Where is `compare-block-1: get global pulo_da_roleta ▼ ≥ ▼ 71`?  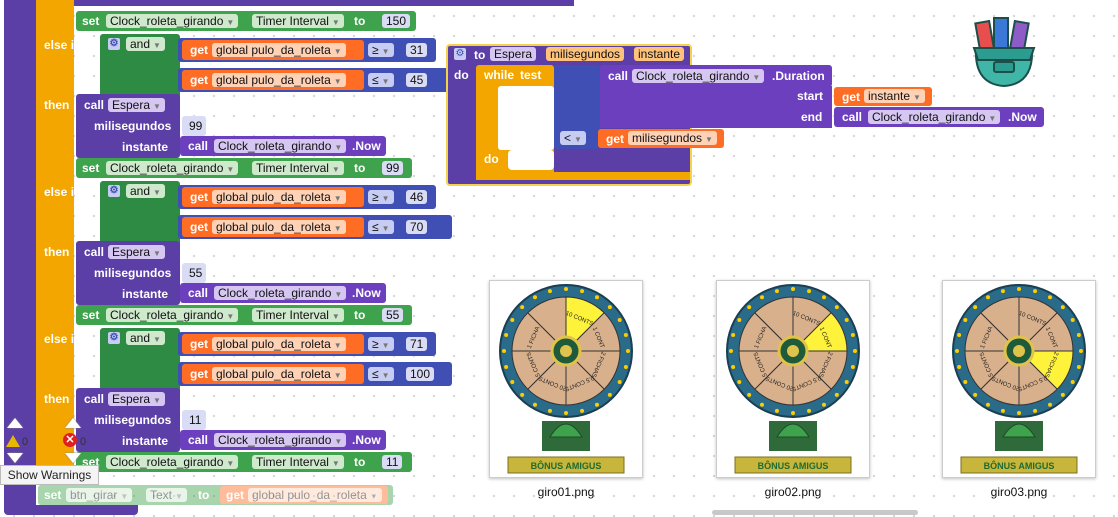 compare-block-1: get global pulo_da_roleta ▼ ≥ ▼ 71 is located at coordinates (307, 344).